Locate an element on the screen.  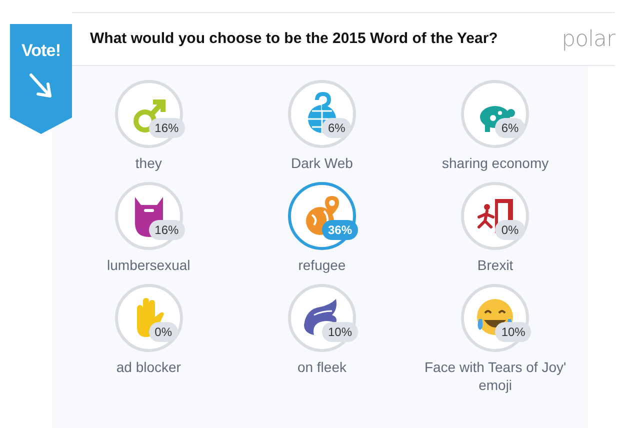
option-label: on fleek is located at coordinates (322, 367).